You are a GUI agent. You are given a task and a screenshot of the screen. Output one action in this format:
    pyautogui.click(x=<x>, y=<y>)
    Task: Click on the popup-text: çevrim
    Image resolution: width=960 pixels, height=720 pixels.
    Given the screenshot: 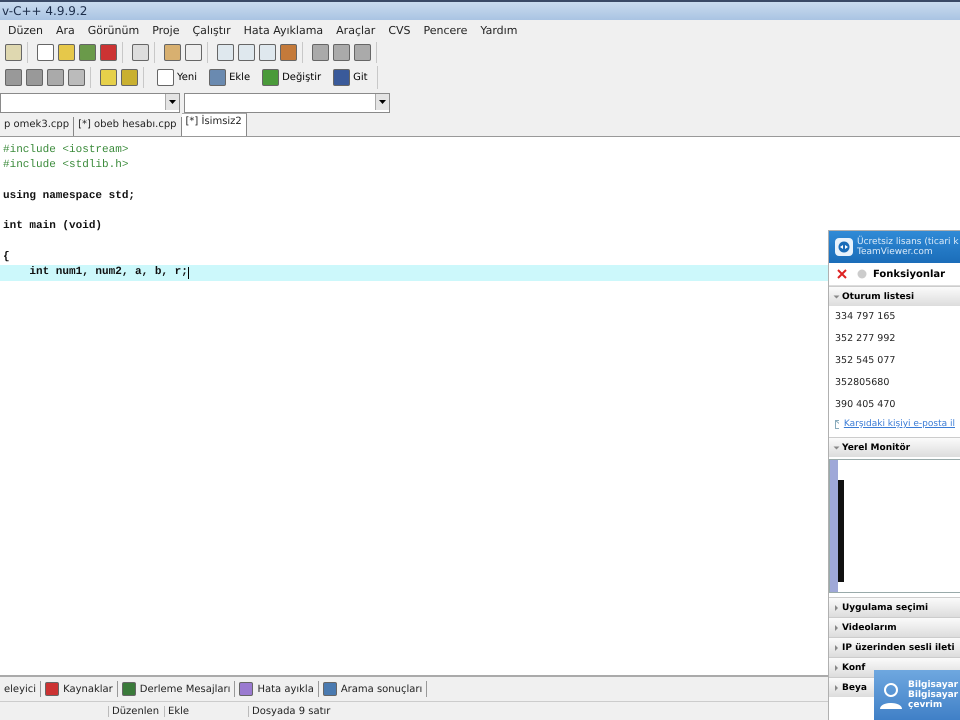 What is the action you would take?
    pyautogui.click(x=926, y=705)
    